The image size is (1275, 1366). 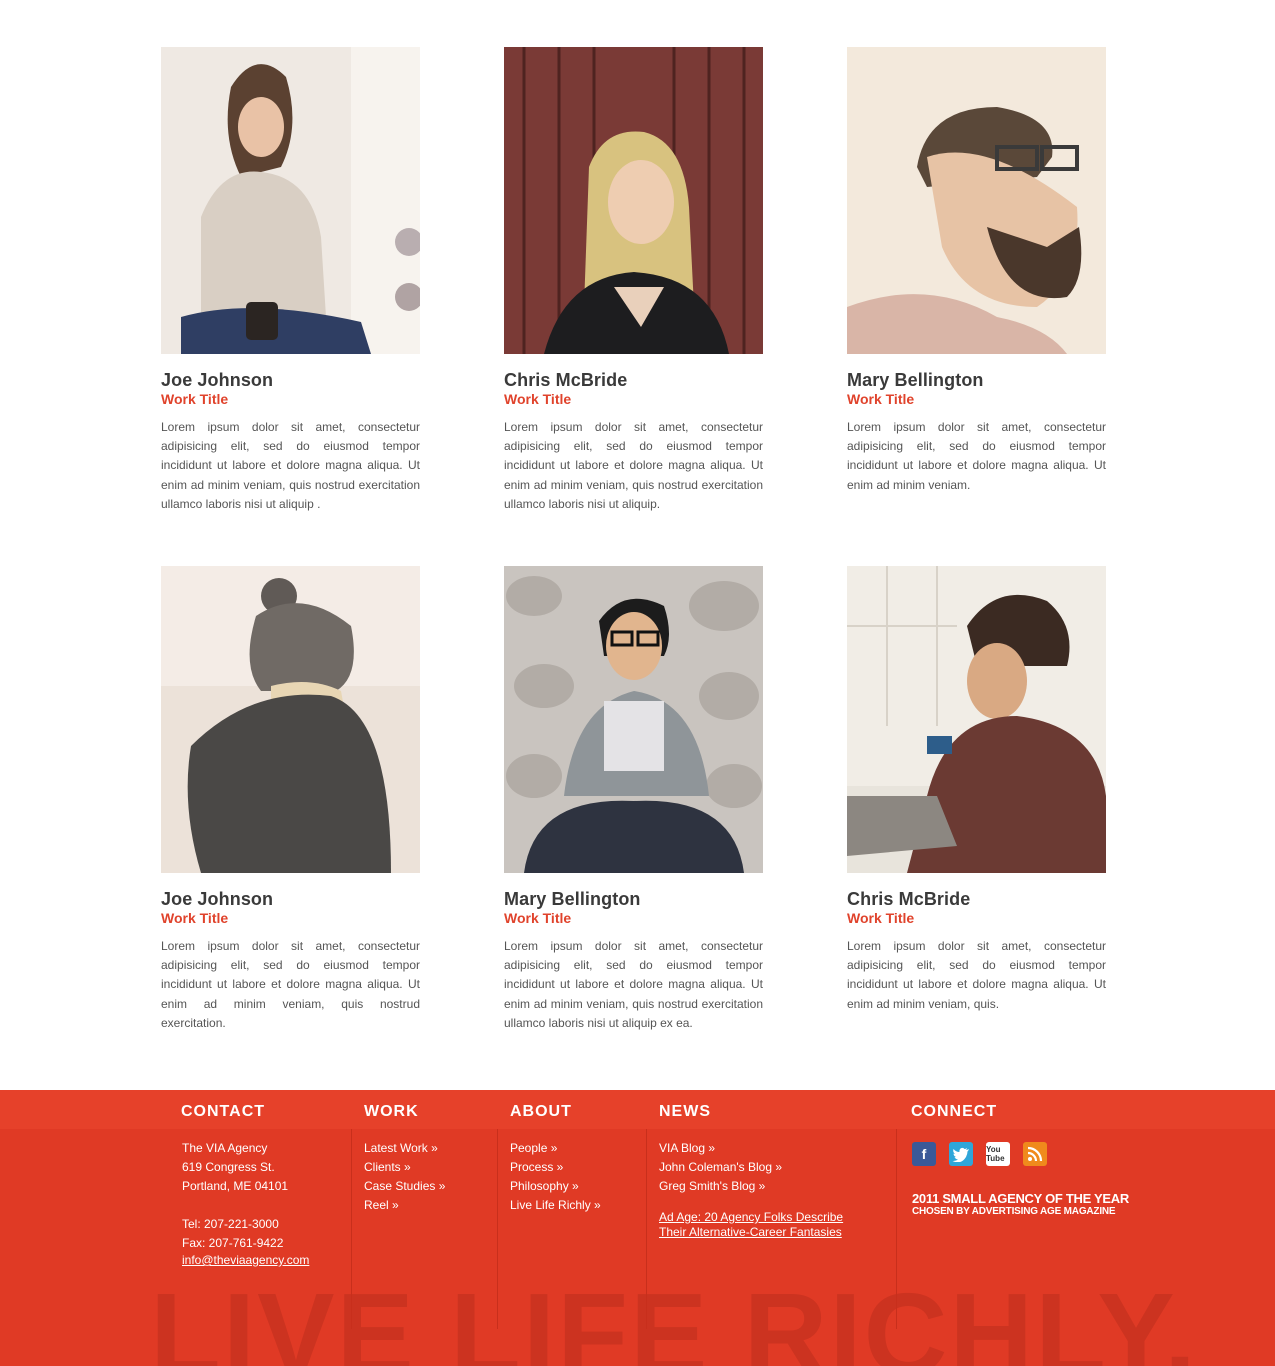 What do you see at coordinates (233, 1243) in the screenshot?
I see `contact-fax: Fax: 207-761-9422` at bounding box center [233, 1243].